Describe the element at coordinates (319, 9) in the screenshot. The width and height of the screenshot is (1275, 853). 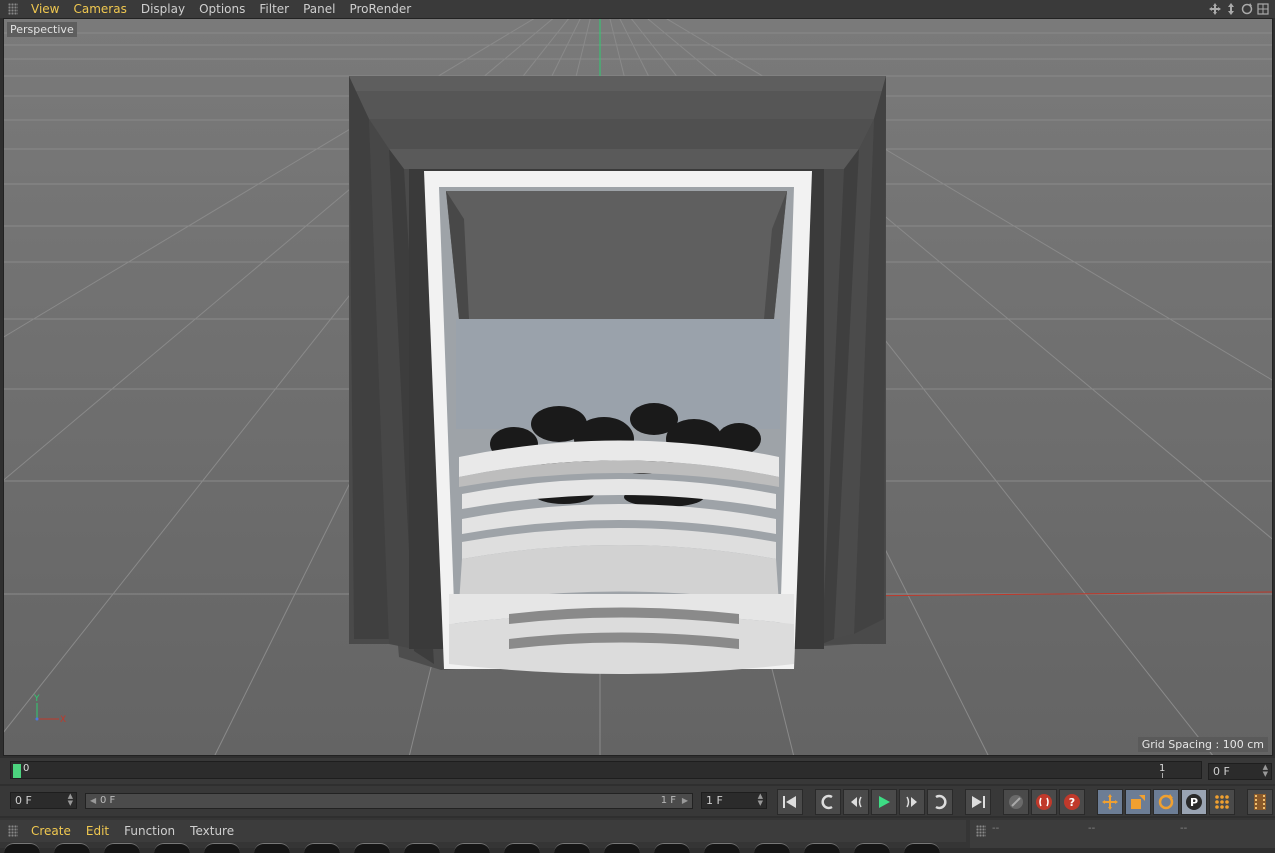
I see `menu-panel: Panel` at that location.